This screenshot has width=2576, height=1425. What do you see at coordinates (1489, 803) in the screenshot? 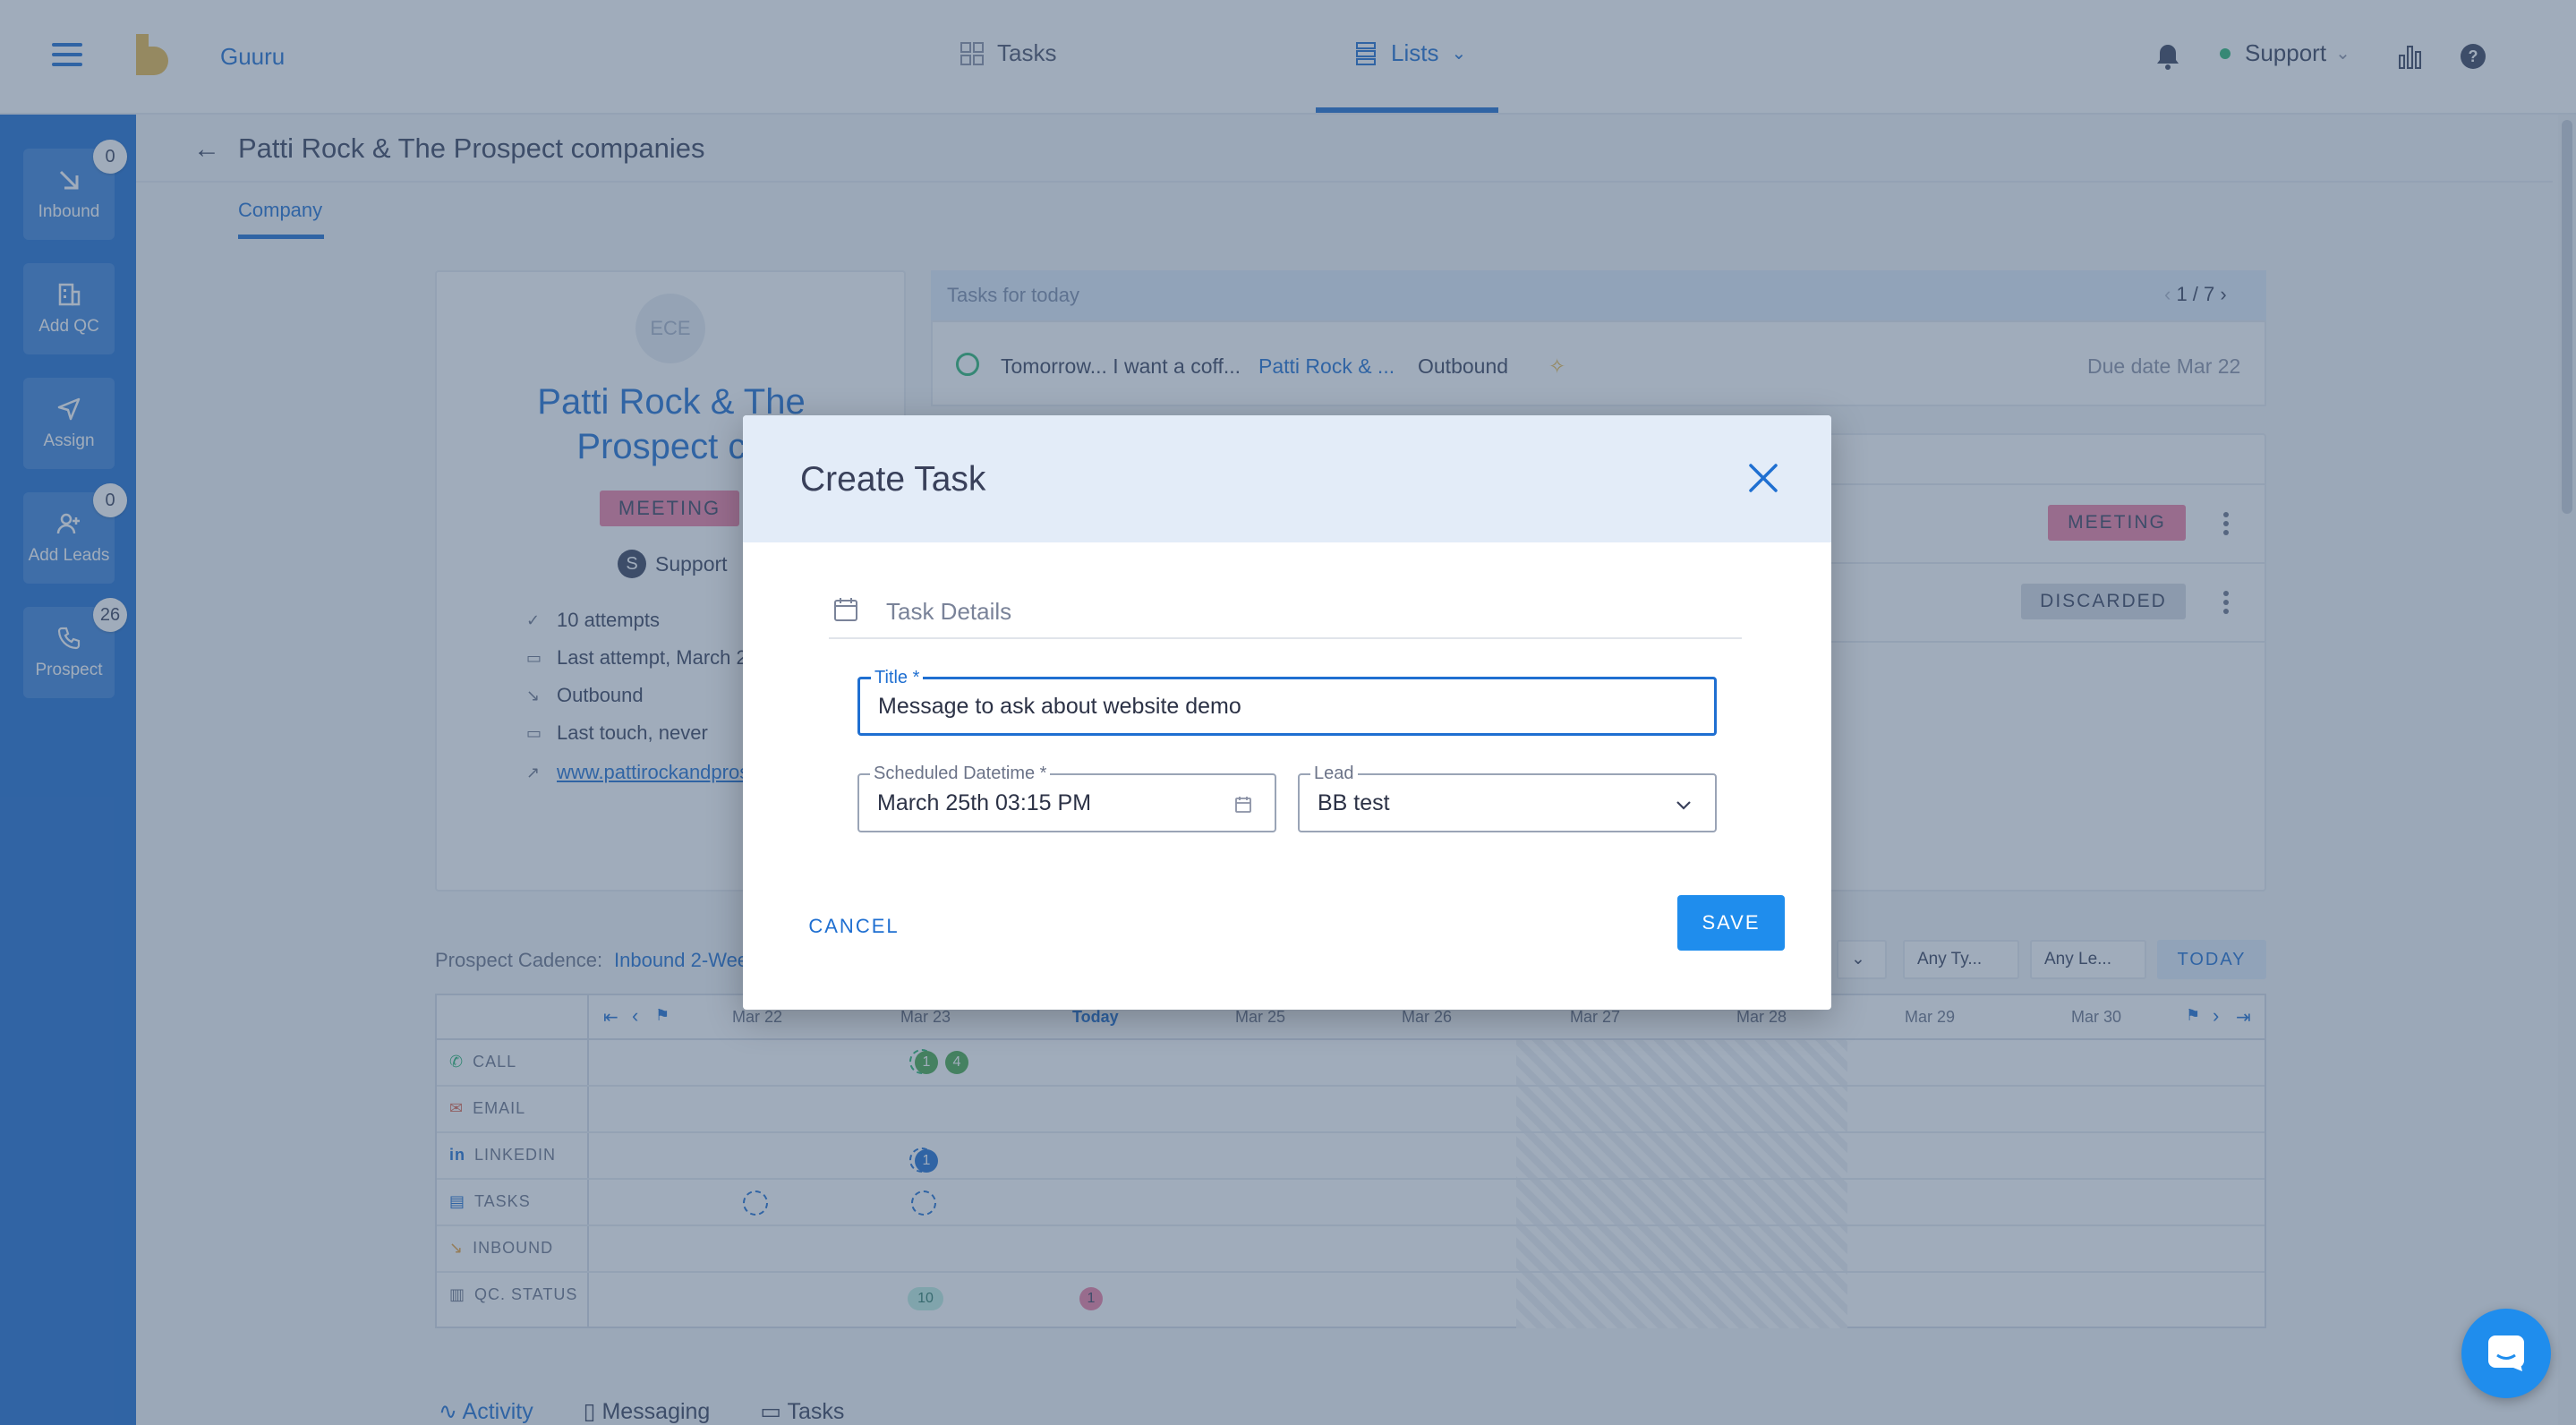
I see `lead-select-value` at bounding box center [1489, 803].